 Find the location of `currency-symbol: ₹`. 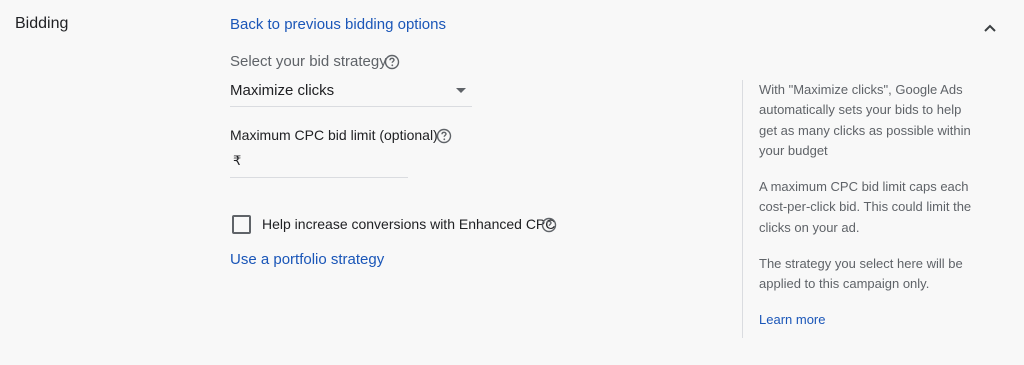

currency-symbol: ₹ is located at coordinates (237, 160).